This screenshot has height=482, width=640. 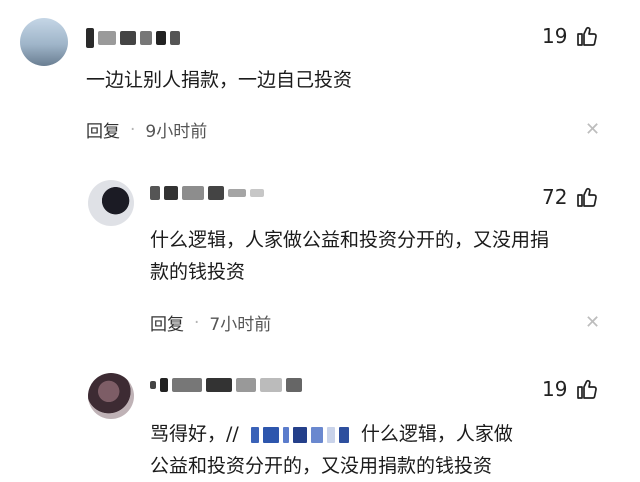 I want to click on comment-text: 骂得好，// 什么逻辑，人家做 公益和投资分开的，又没用捐款的钱投资, so click(x=331, y=450).